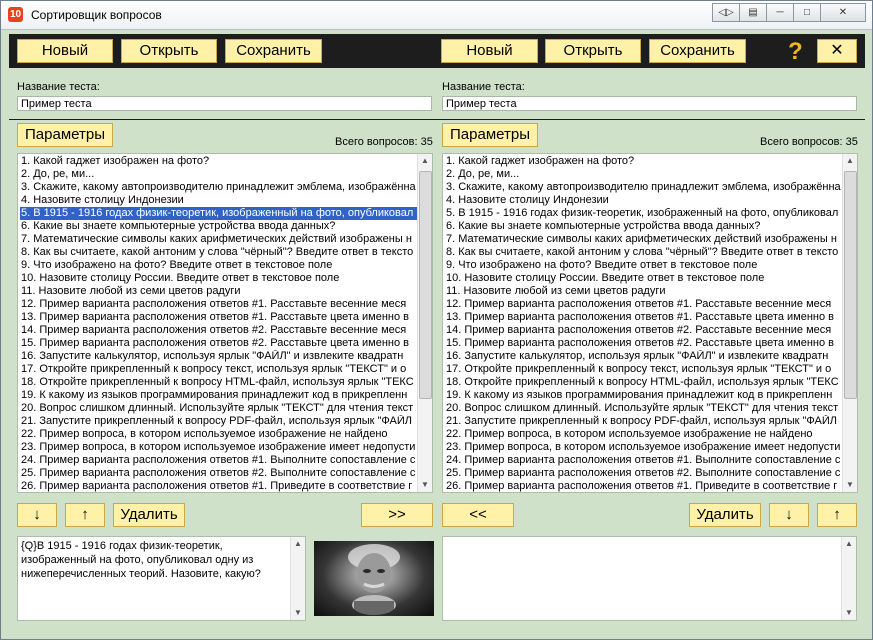  I want to click on left-open-button: Открыть, so click(169, 51).